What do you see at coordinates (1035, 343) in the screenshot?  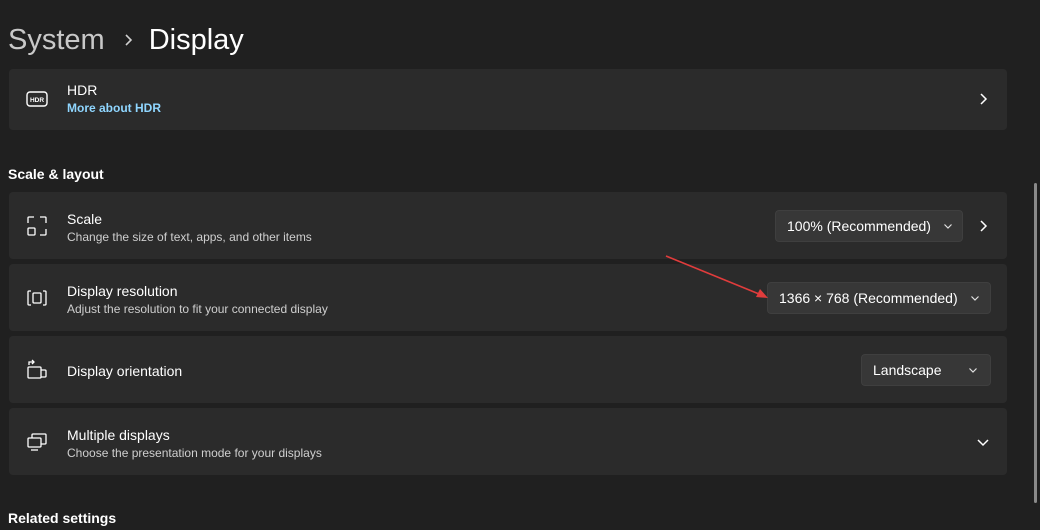 I see `scrollbar-thumb` at bounding box center [1035, 343].